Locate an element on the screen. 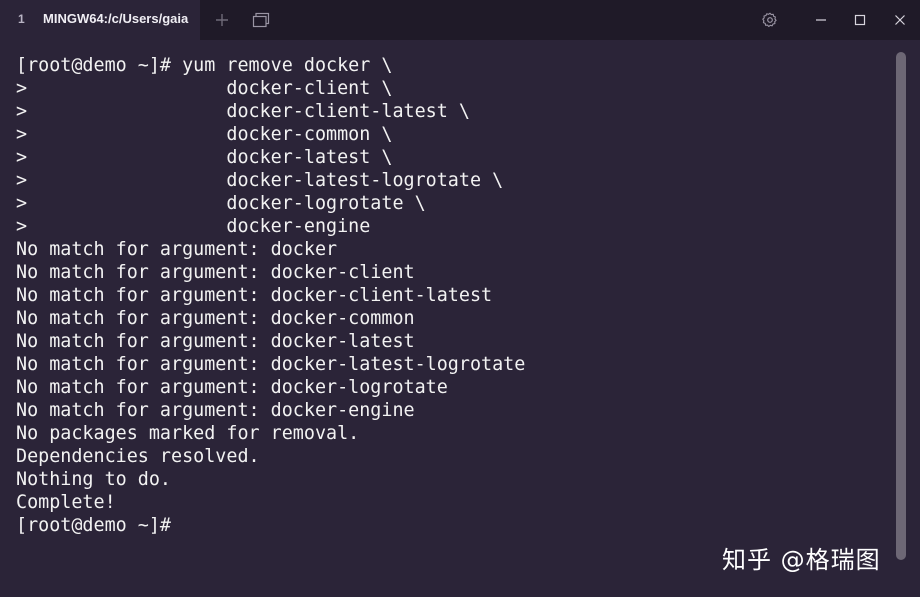 The height and width of the screenshot is (597, 920). terminal-line: > docker-logrotate \ is located at coordinates (221, 203).